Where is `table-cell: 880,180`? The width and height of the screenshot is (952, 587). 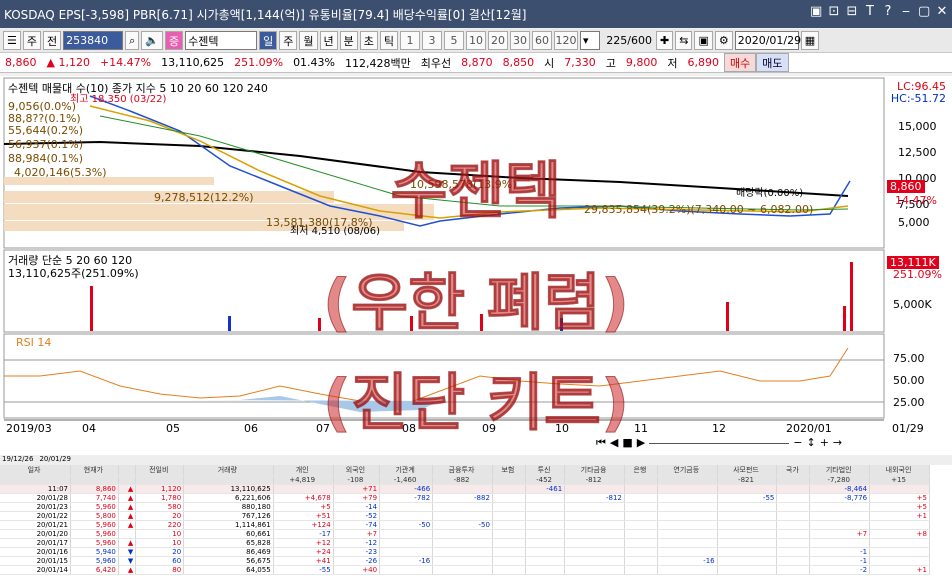
table-cell: 880,180 is located at coordinates (228, 507).